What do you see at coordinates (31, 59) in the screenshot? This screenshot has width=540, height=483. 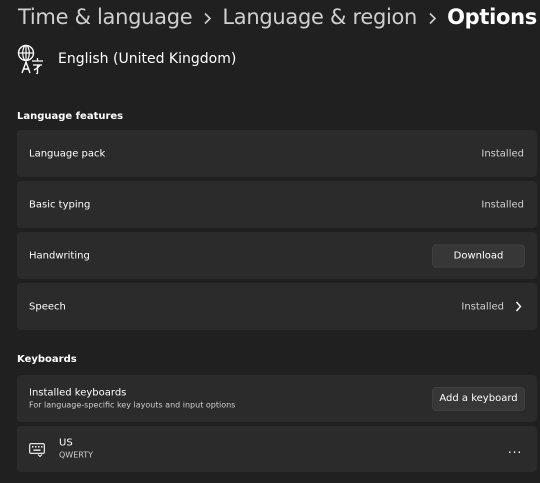 I see `language-icon` at bounding box center [31, 59].